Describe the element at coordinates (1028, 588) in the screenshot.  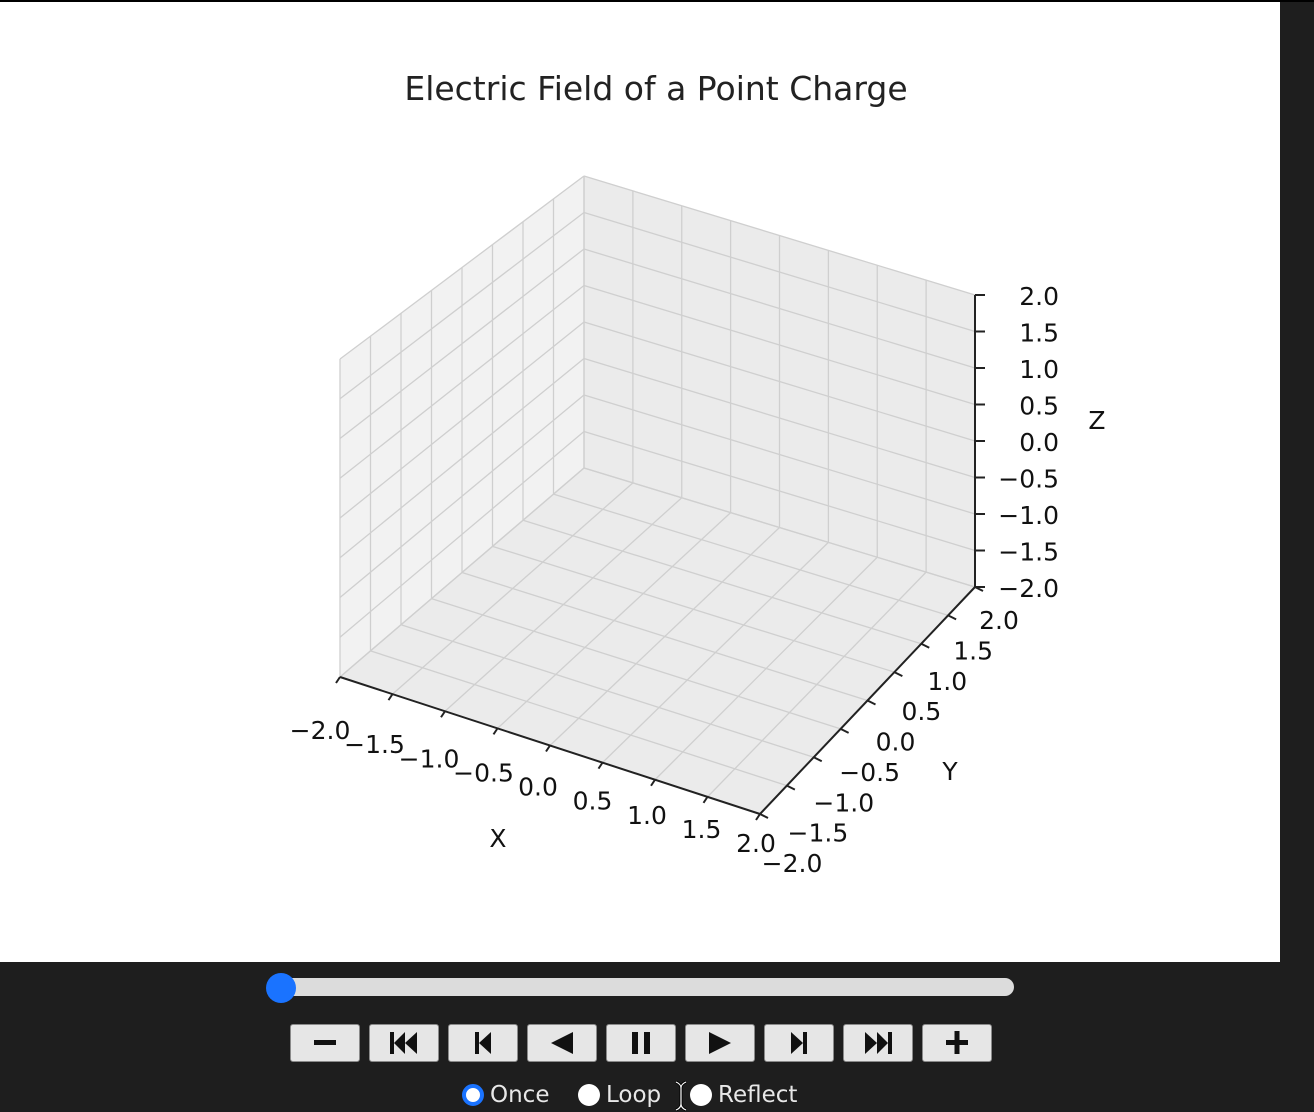
I see `z-tick-label-0: −2.0` at that location.